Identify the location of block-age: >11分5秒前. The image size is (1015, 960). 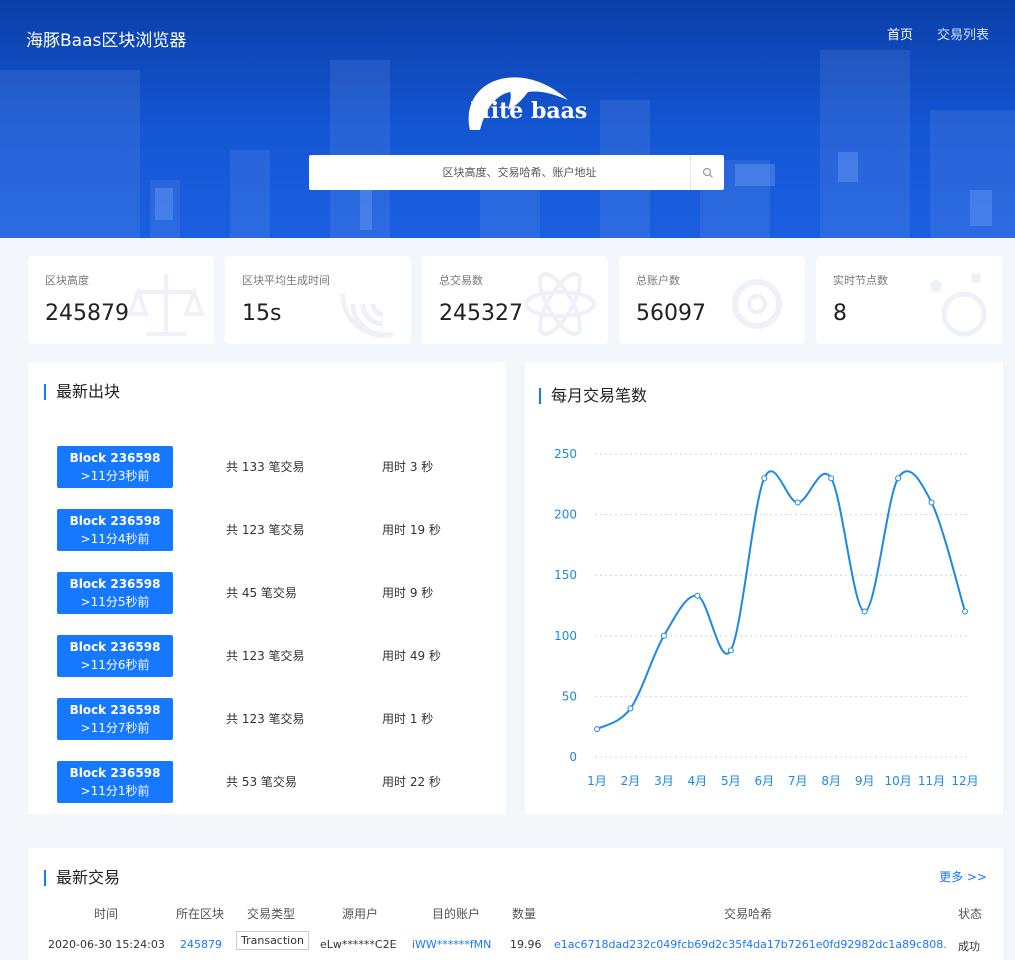
(115, 602).